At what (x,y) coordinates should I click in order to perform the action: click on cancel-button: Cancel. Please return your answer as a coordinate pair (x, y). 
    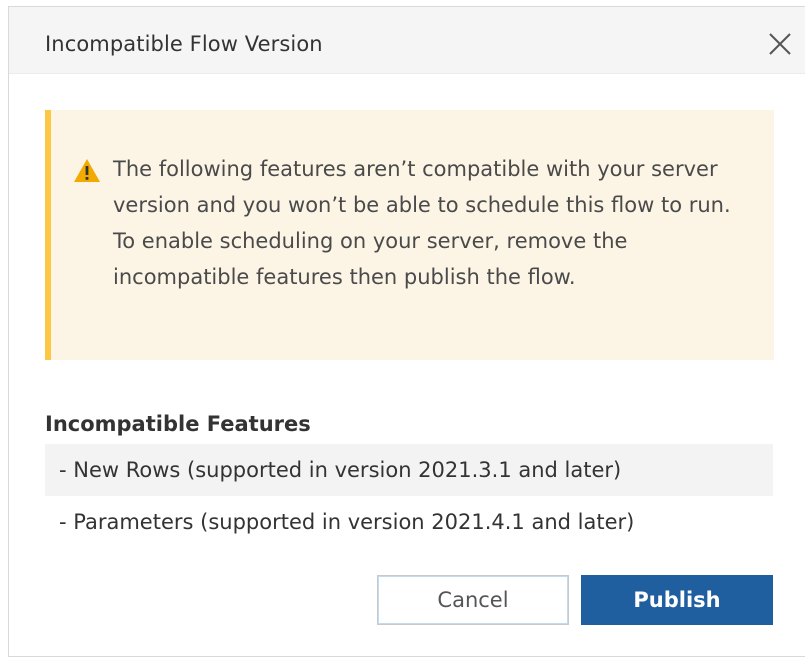
    Looking at the image, I should click on (473, 600).